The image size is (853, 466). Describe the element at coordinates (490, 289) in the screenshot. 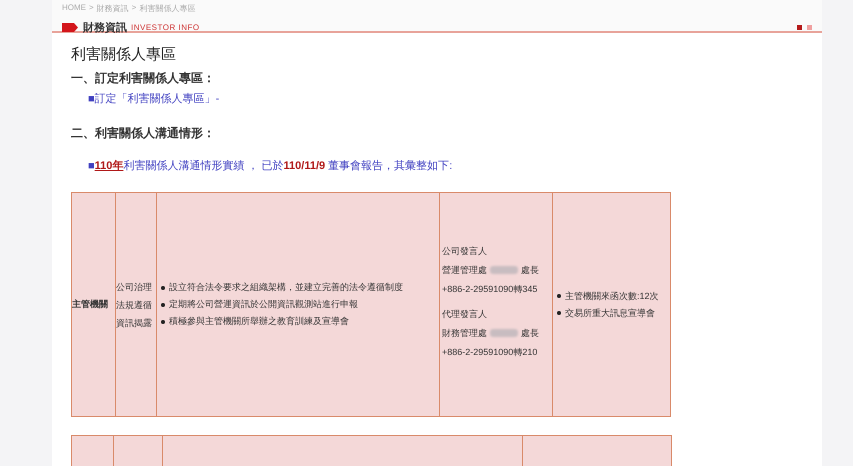

I see `contact-phone: +886-2-29591090轉345` at that location.